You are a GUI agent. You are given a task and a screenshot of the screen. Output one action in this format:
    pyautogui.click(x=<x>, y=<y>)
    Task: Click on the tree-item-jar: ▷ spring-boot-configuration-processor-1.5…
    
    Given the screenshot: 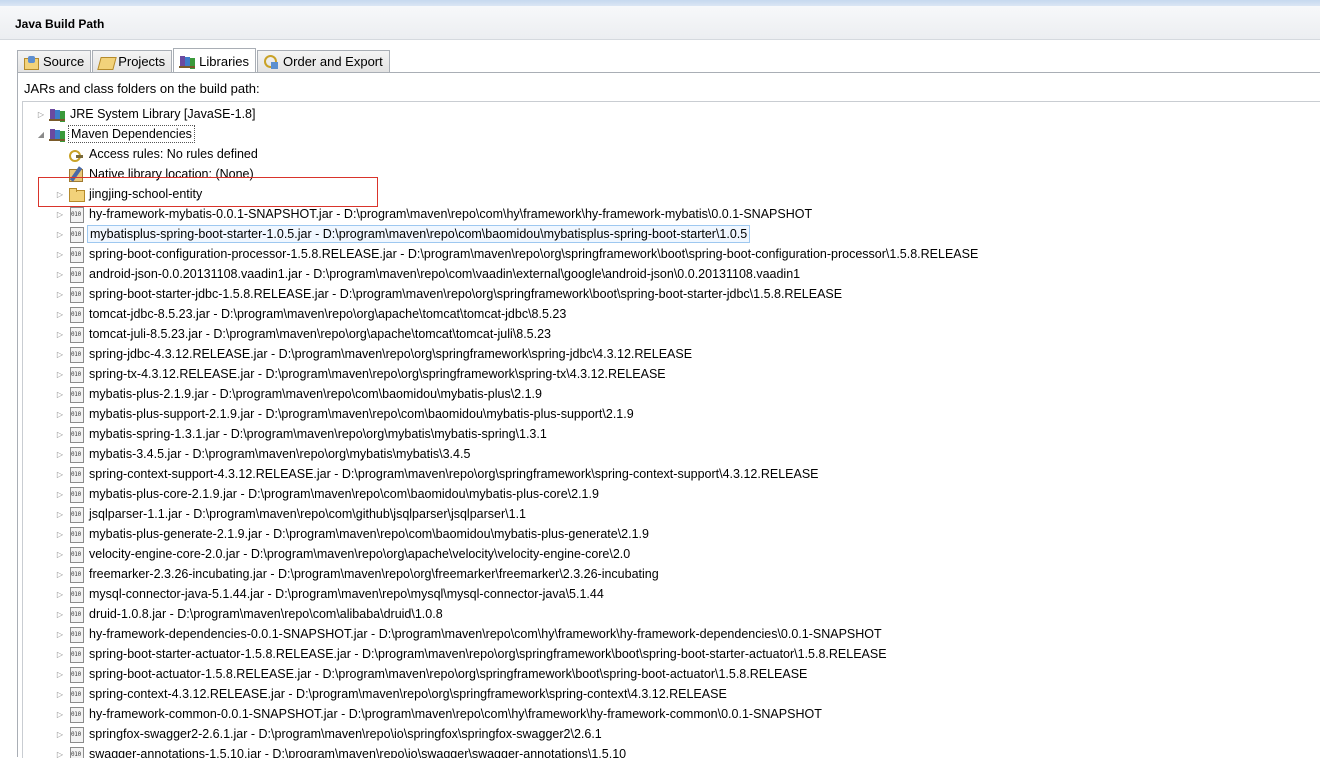 What is the action you would take?
    pyautogui.click(x=517, y=254)
    